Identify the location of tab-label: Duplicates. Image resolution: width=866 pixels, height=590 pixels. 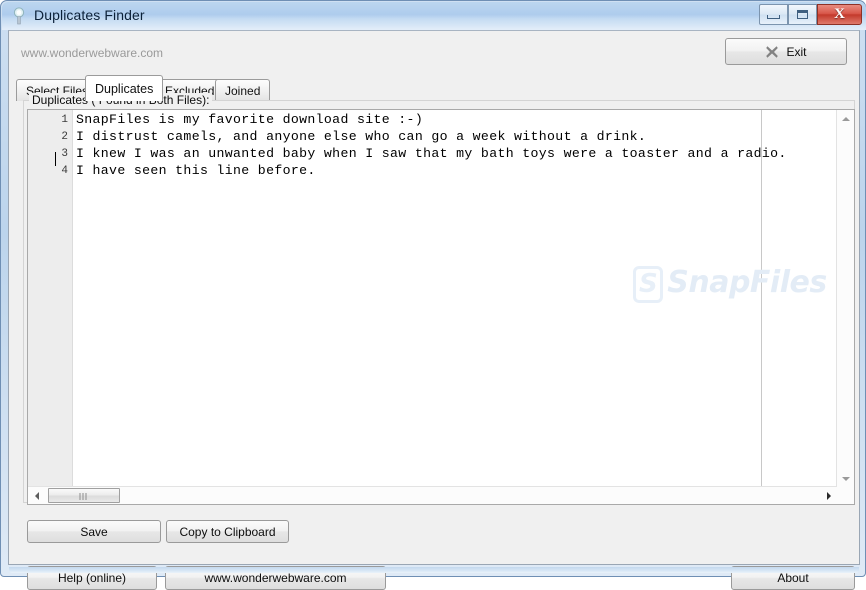
(124, 88).